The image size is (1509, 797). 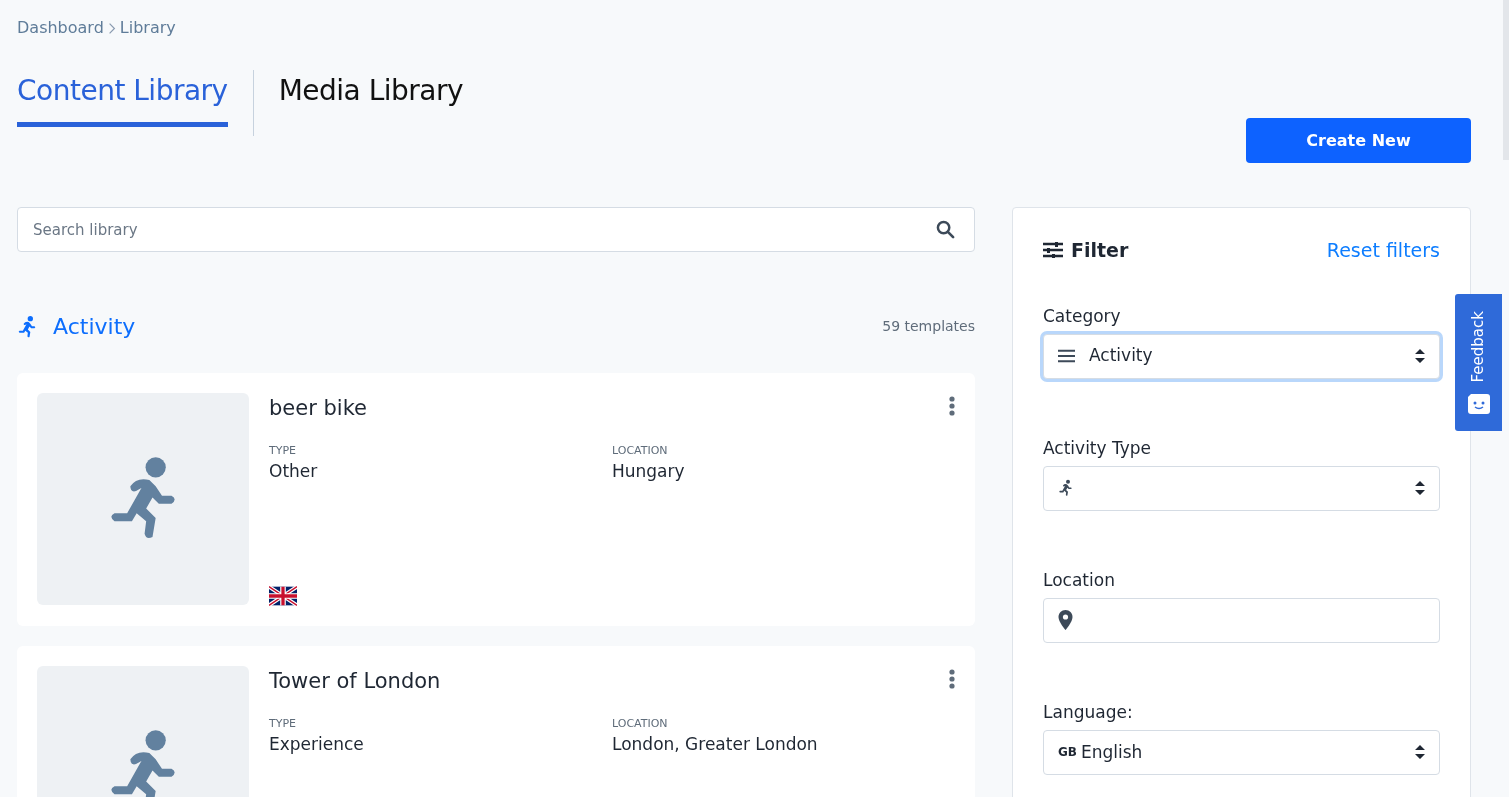 I want to click on reset-filters-link: Reset filters, so click(x=1383, y=250).